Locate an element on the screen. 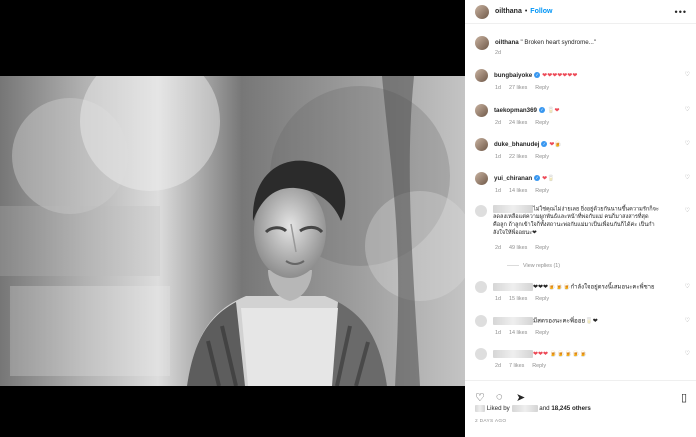 Image resolution: width=696 pixels, height=437 pixels. follow-button: Follow is located at coordinates (541, 11).